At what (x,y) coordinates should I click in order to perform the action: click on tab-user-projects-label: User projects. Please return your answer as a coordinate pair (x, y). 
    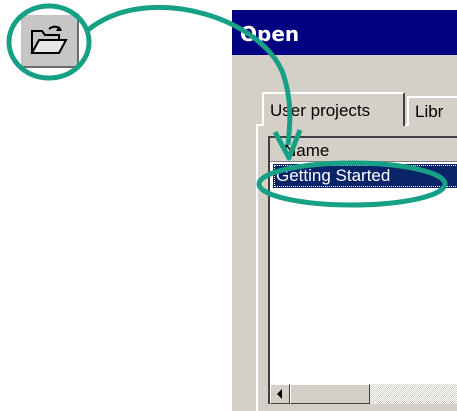
    Looking at the image, I should click on (320, 110).